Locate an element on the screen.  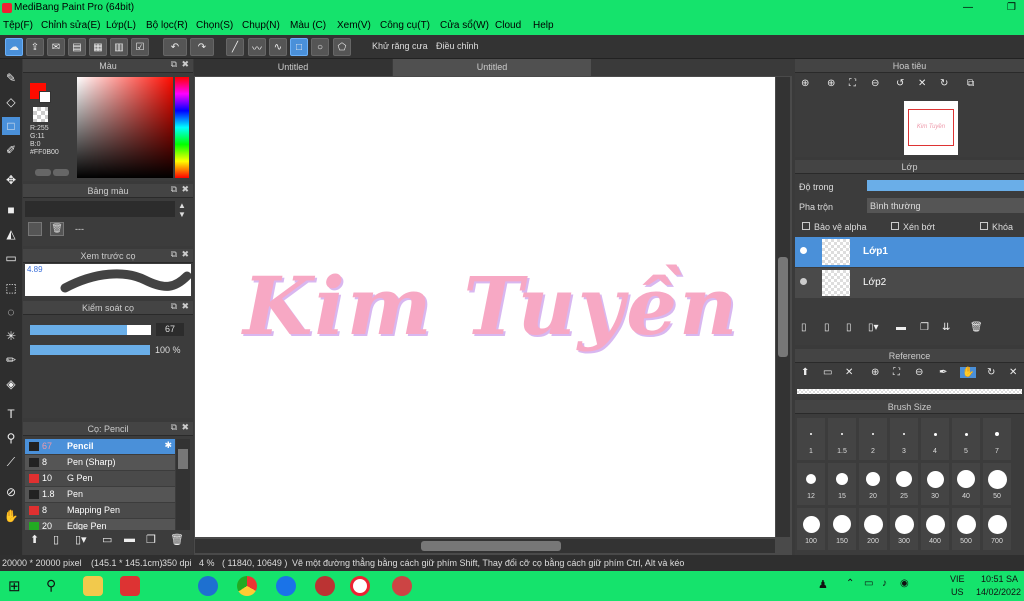
curve-icon: ∿ is located at coordinates (278, 47).